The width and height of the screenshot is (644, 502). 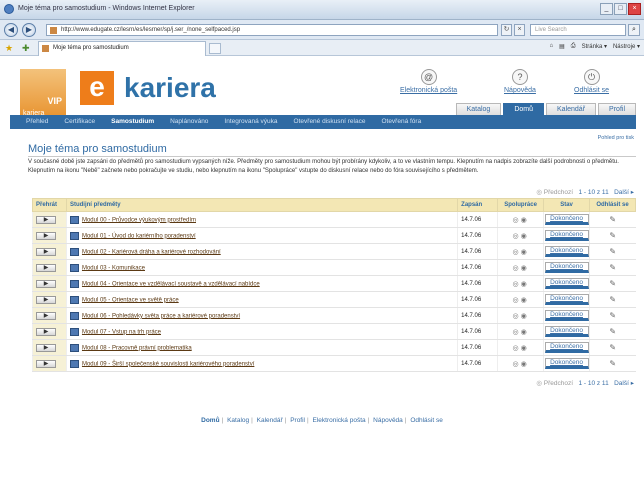 I want to click on course-title-link: Modul 08 - Pracovně právní problematika, so click(x=137, y=348).